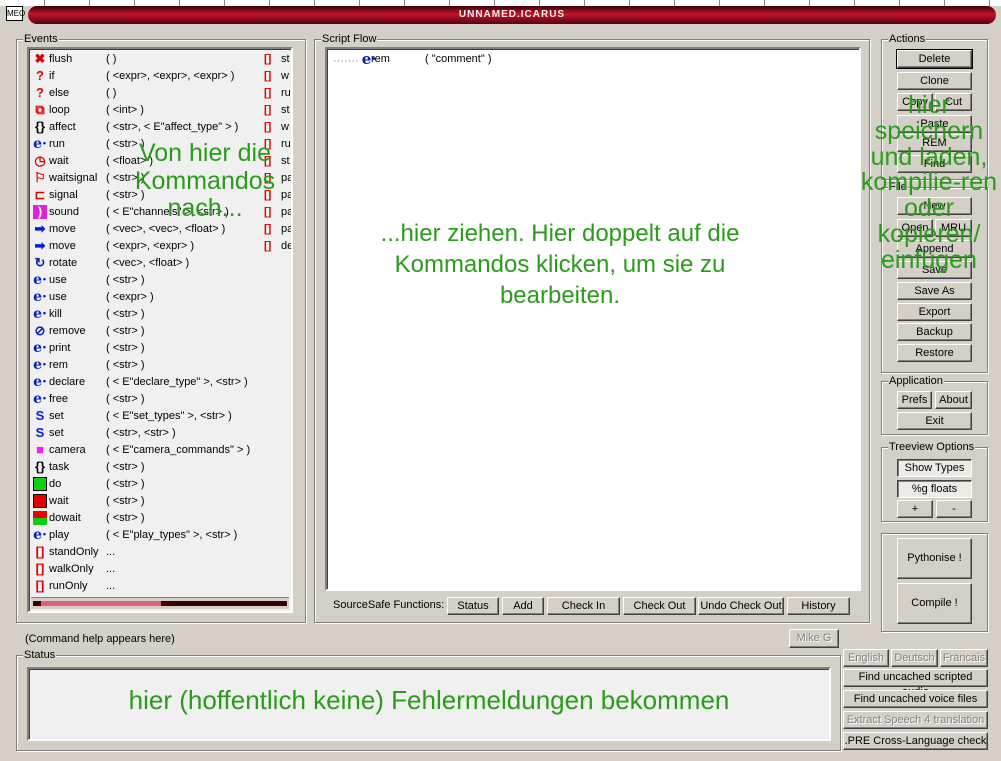 The image size is (1001, 761). I want to click on delete-button: Delete, so click(934, 59).